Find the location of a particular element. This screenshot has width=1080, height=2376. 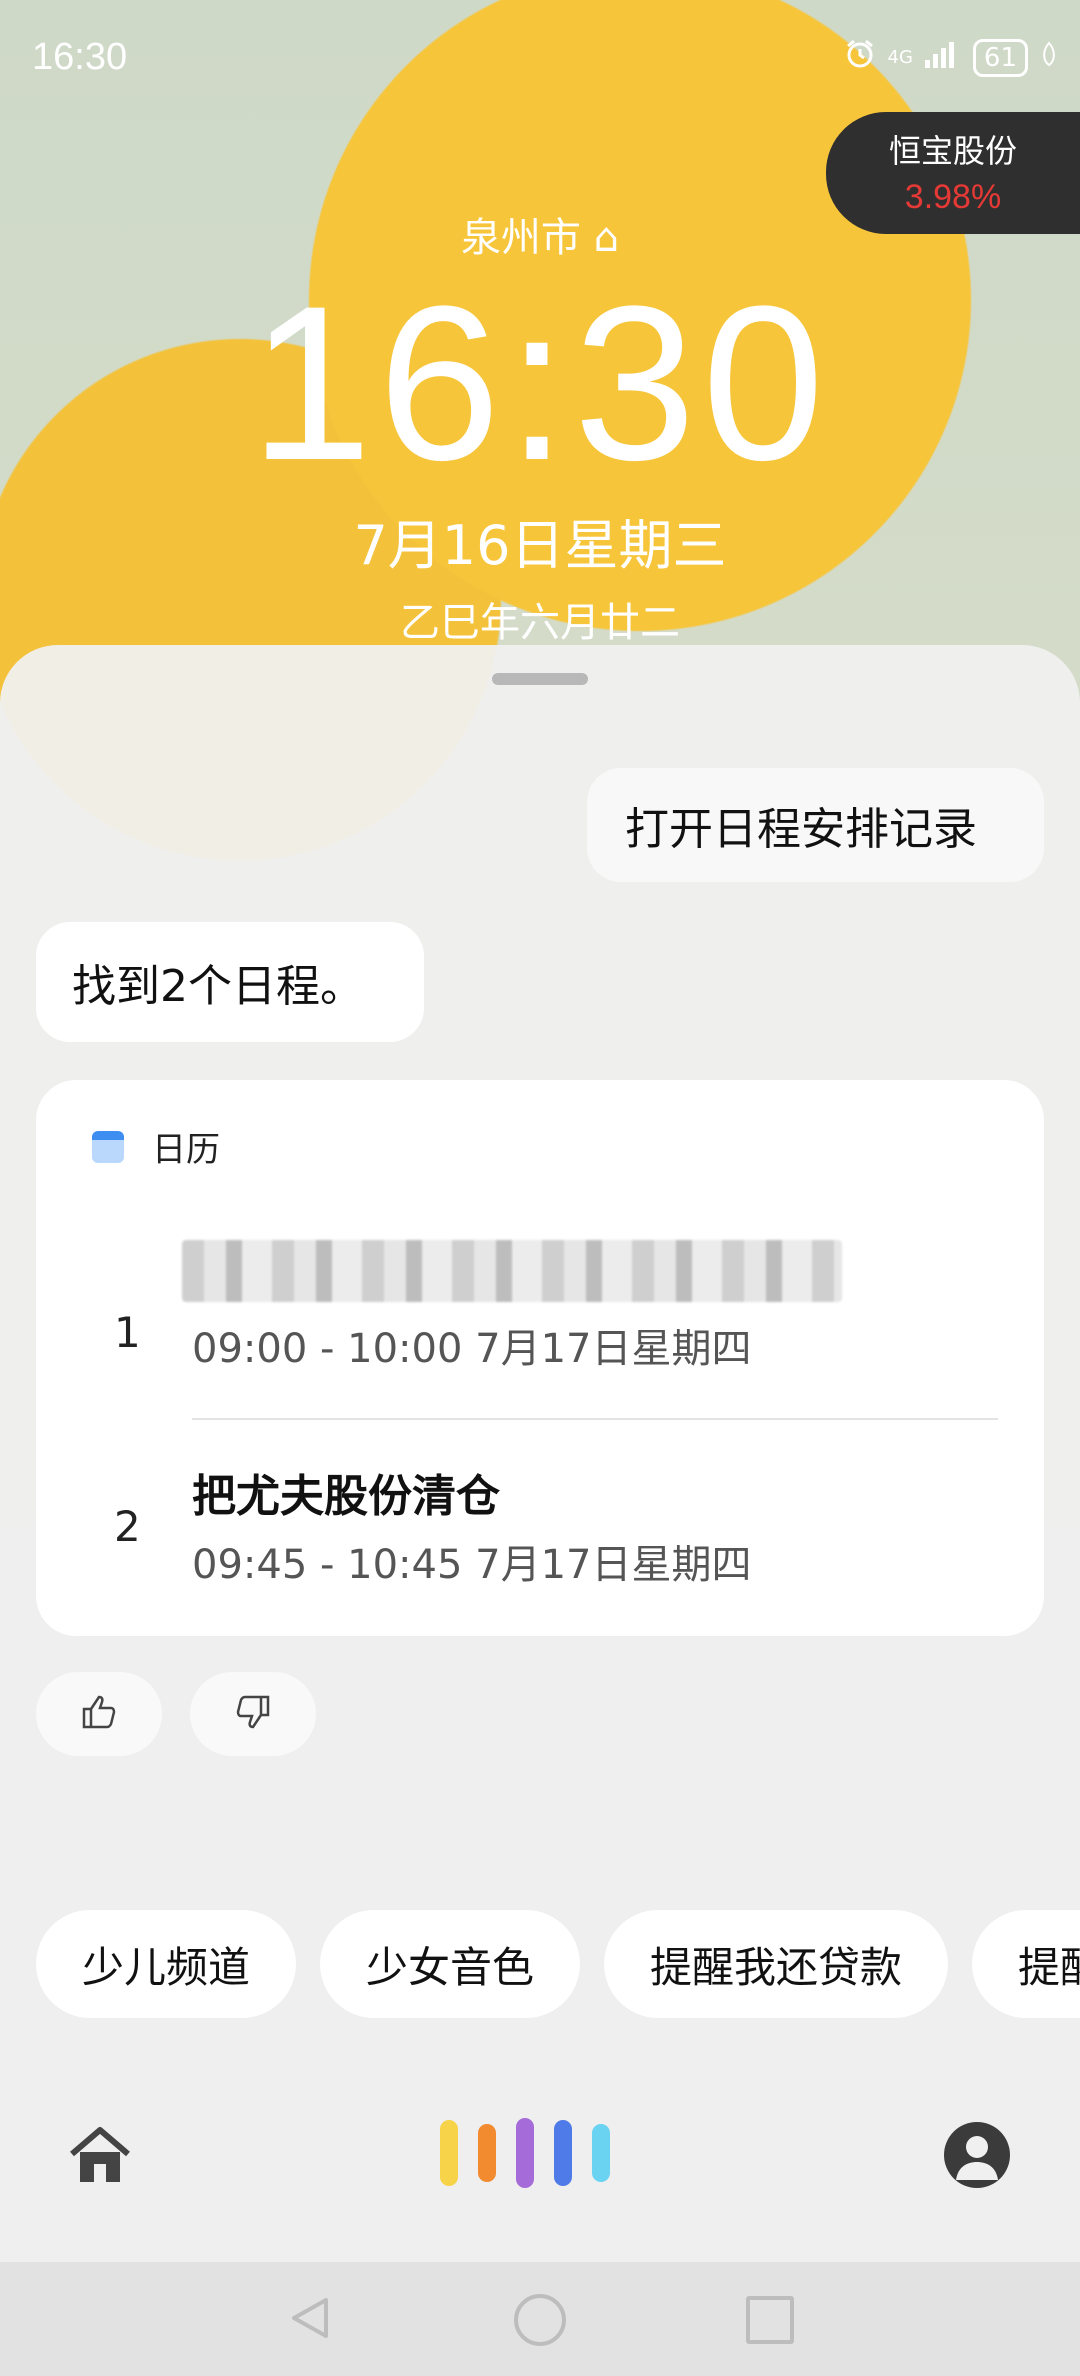

calendar-card-header: 日历 is located at coordinates (156, 1146).